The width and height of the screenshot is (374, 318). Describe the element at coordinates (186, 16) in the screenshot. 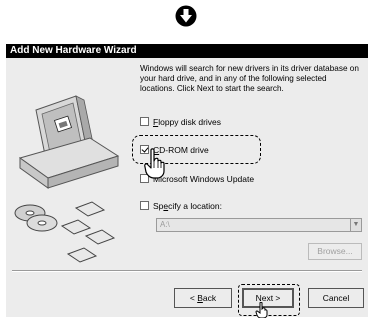

I see `down-arrow-circle-icon` at that location.